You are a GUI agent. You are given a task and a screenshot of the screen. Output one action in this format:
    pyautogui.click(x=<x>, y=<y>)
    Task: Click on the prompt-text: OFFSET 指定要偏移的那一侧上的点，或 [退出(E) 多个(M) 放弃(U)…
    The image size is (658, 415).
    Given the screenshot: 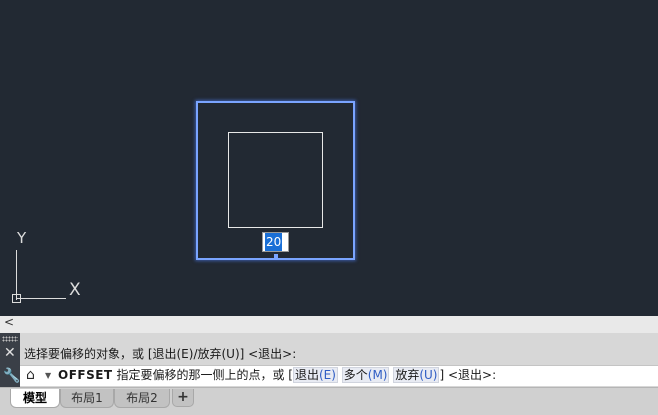 What is the action you would take?
    pyautogui.click(x=277, y=375)
    